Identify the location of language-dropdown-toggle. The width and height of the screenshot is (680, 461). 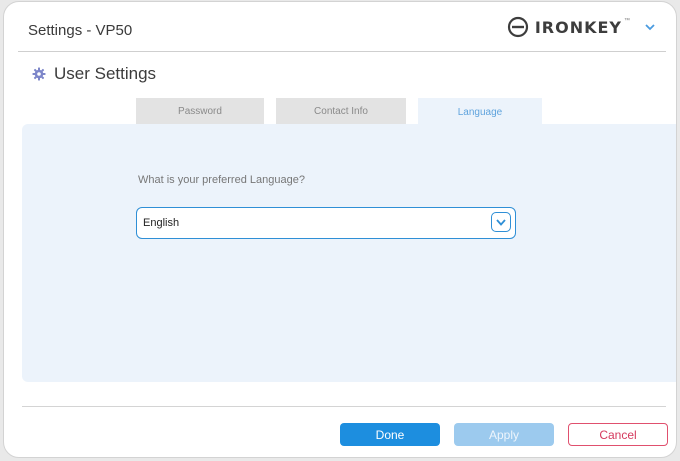
(501, 222).